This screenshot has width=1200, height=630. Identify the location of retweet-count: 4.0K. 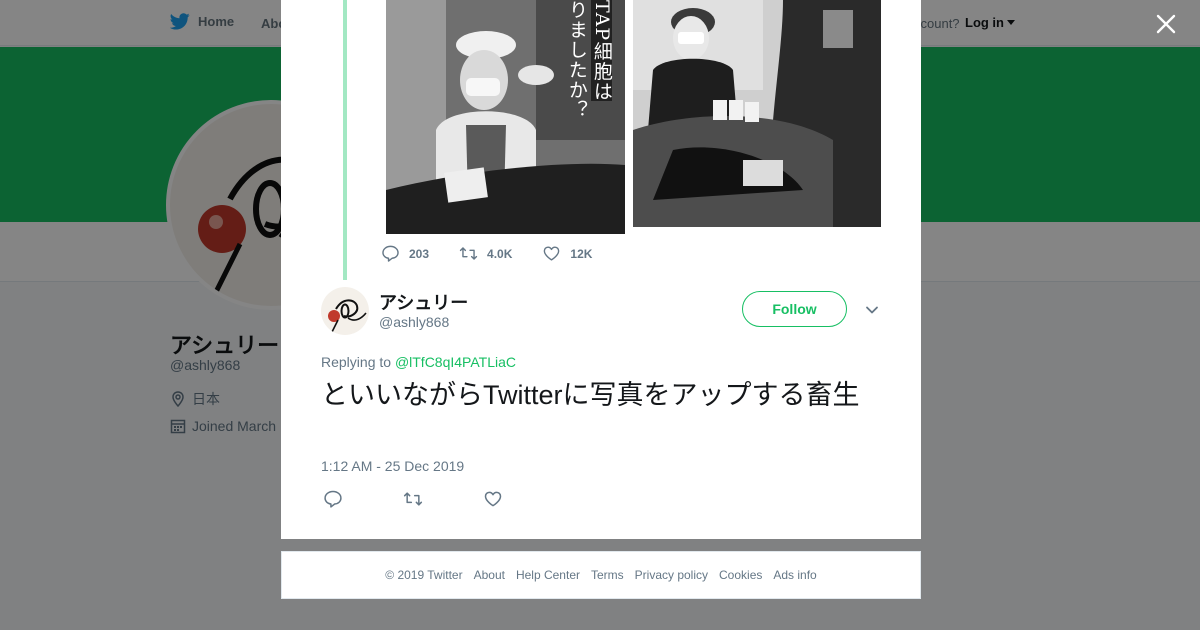
(500, 253).